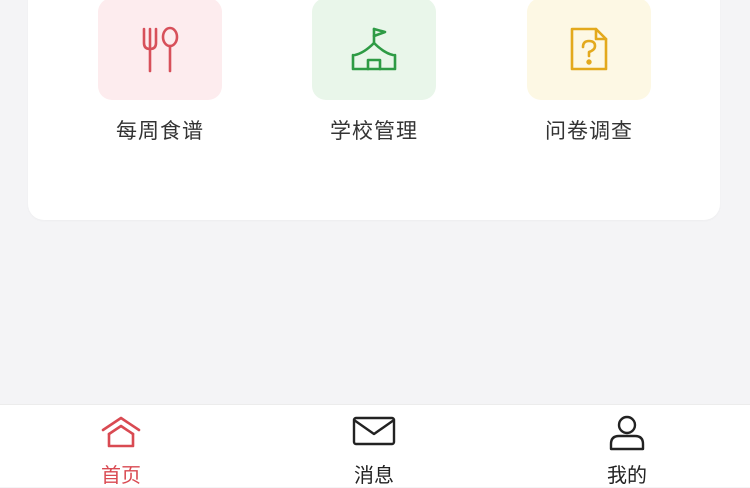 The height and width of the screenshot is (488, 750). What do you see at coordinates (589, 131) in the screenshot?
I see `questionnaire-label: 问卷调查` at bounding box center [589, 131].